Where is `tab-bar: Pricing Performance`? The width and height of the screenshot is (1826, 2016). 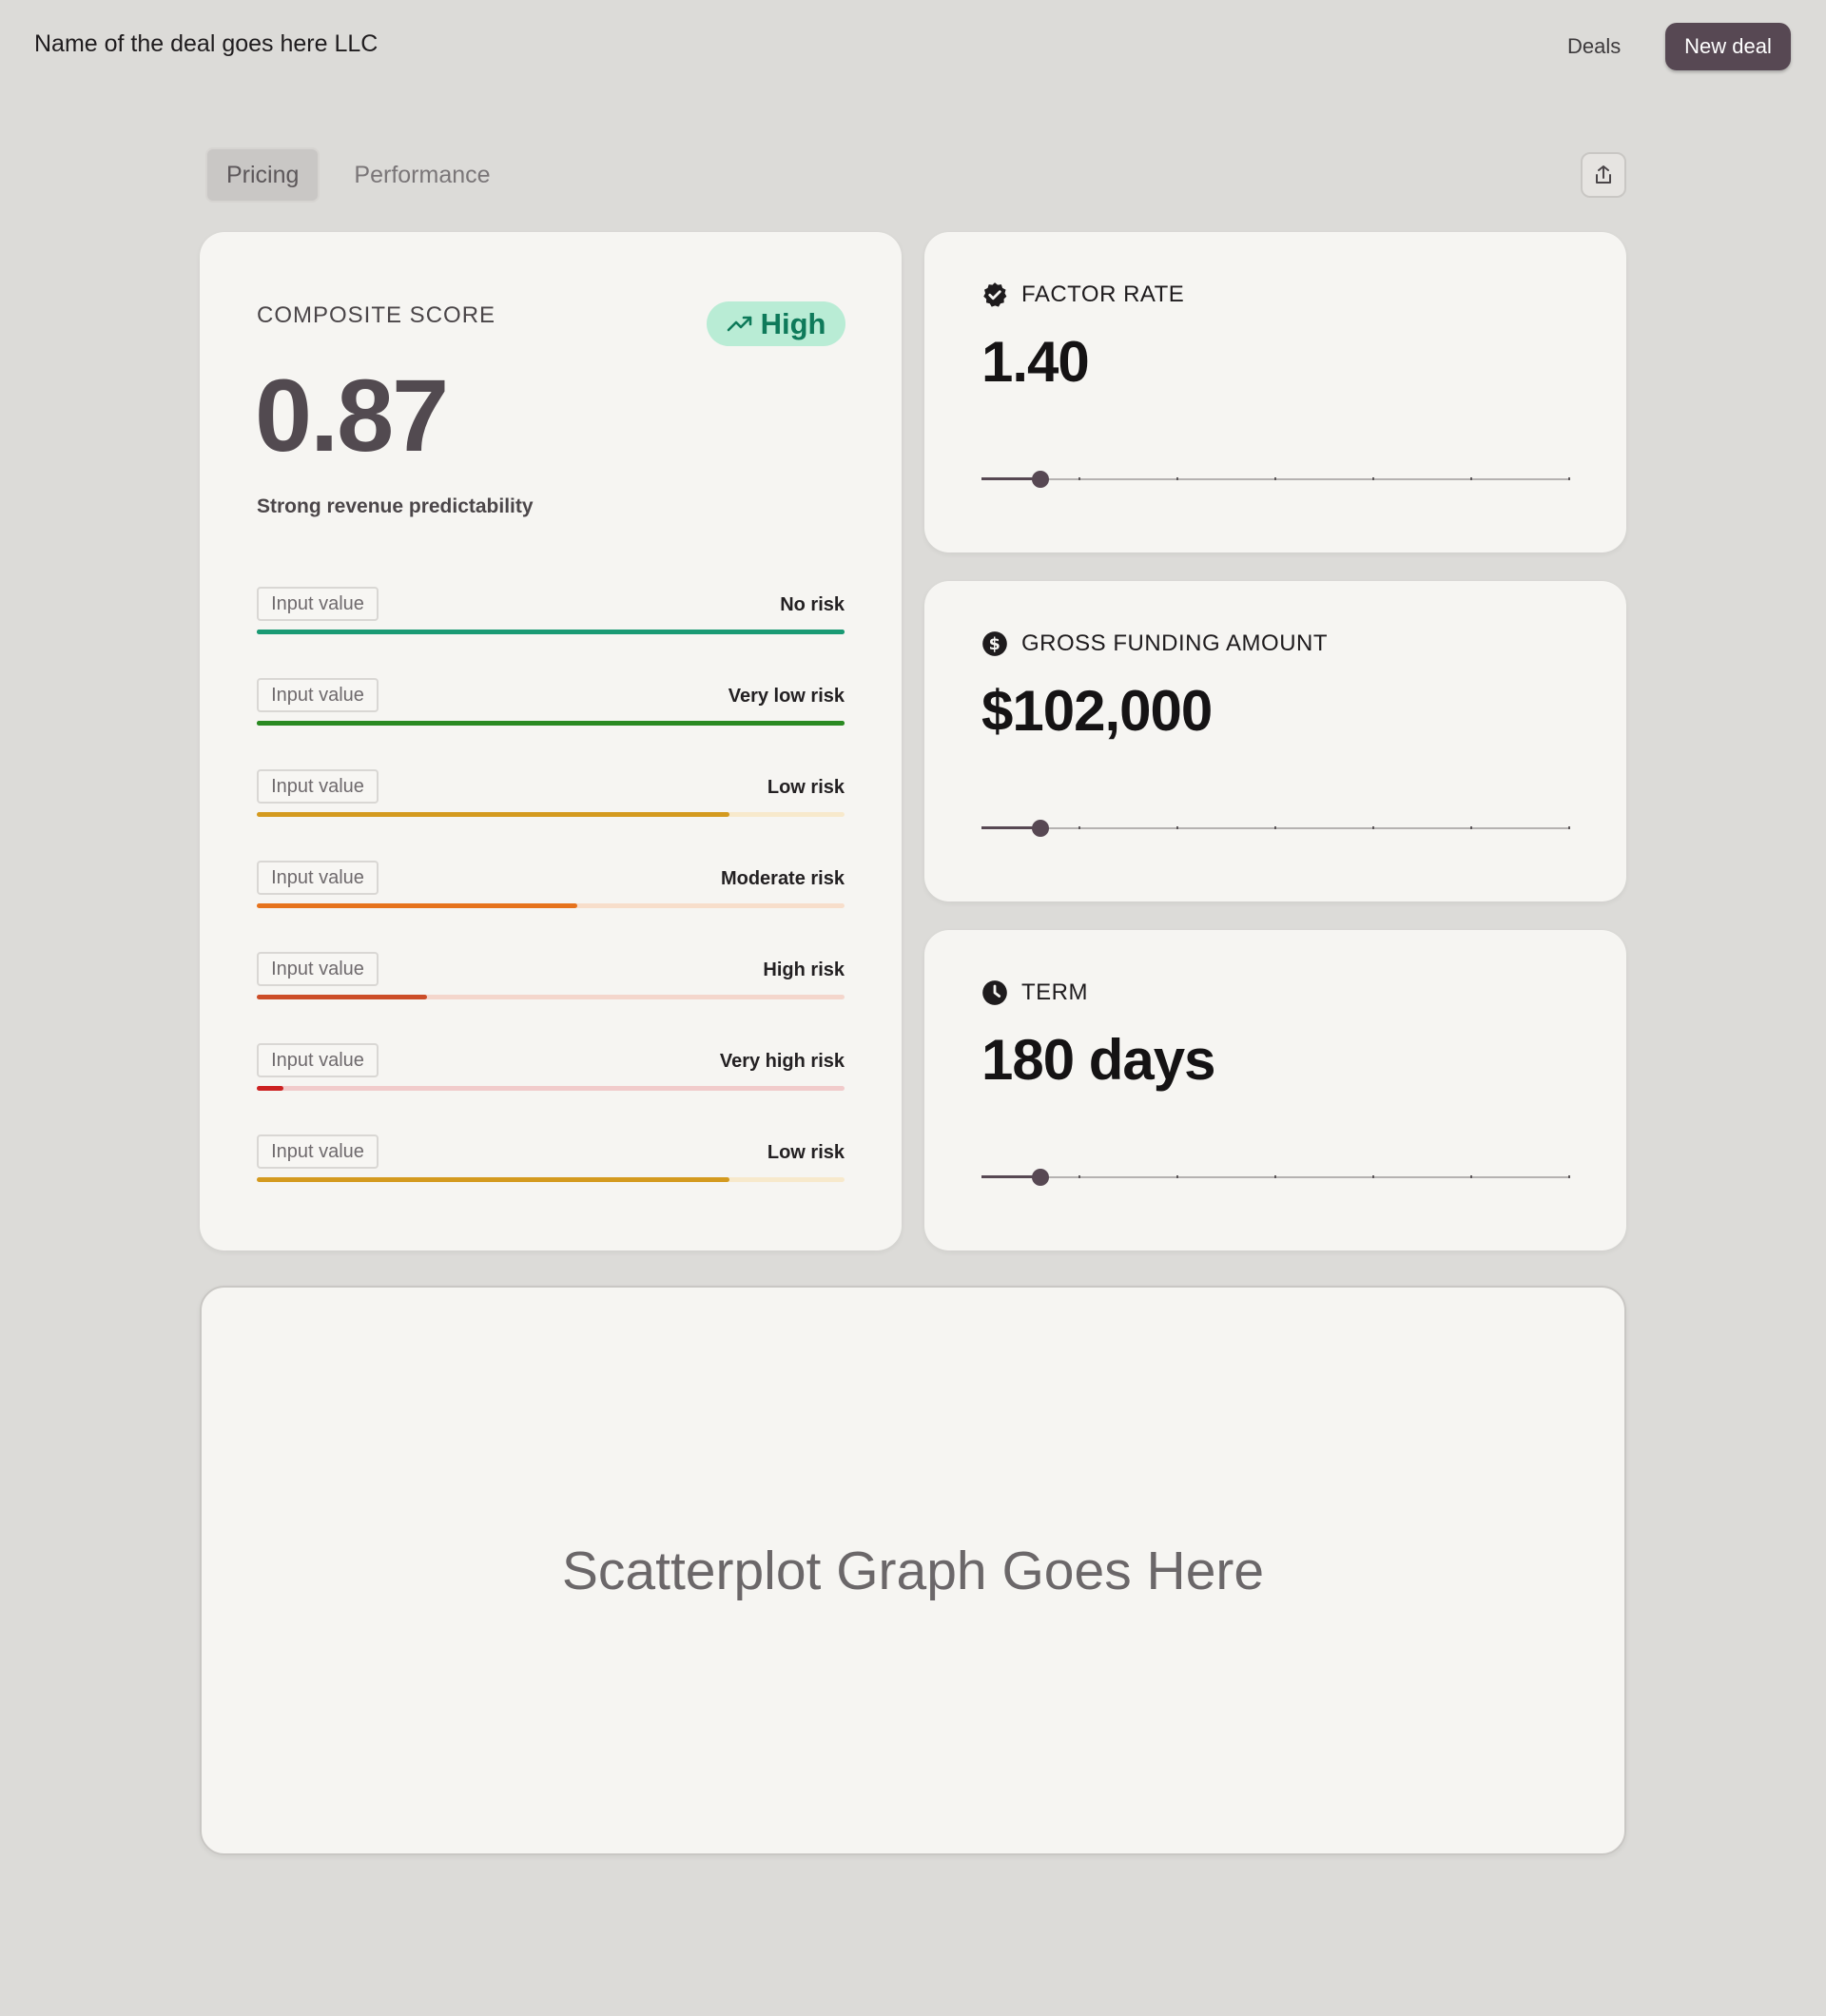 tab-bar: Pricing Performance is located at coordinates (357, 175).